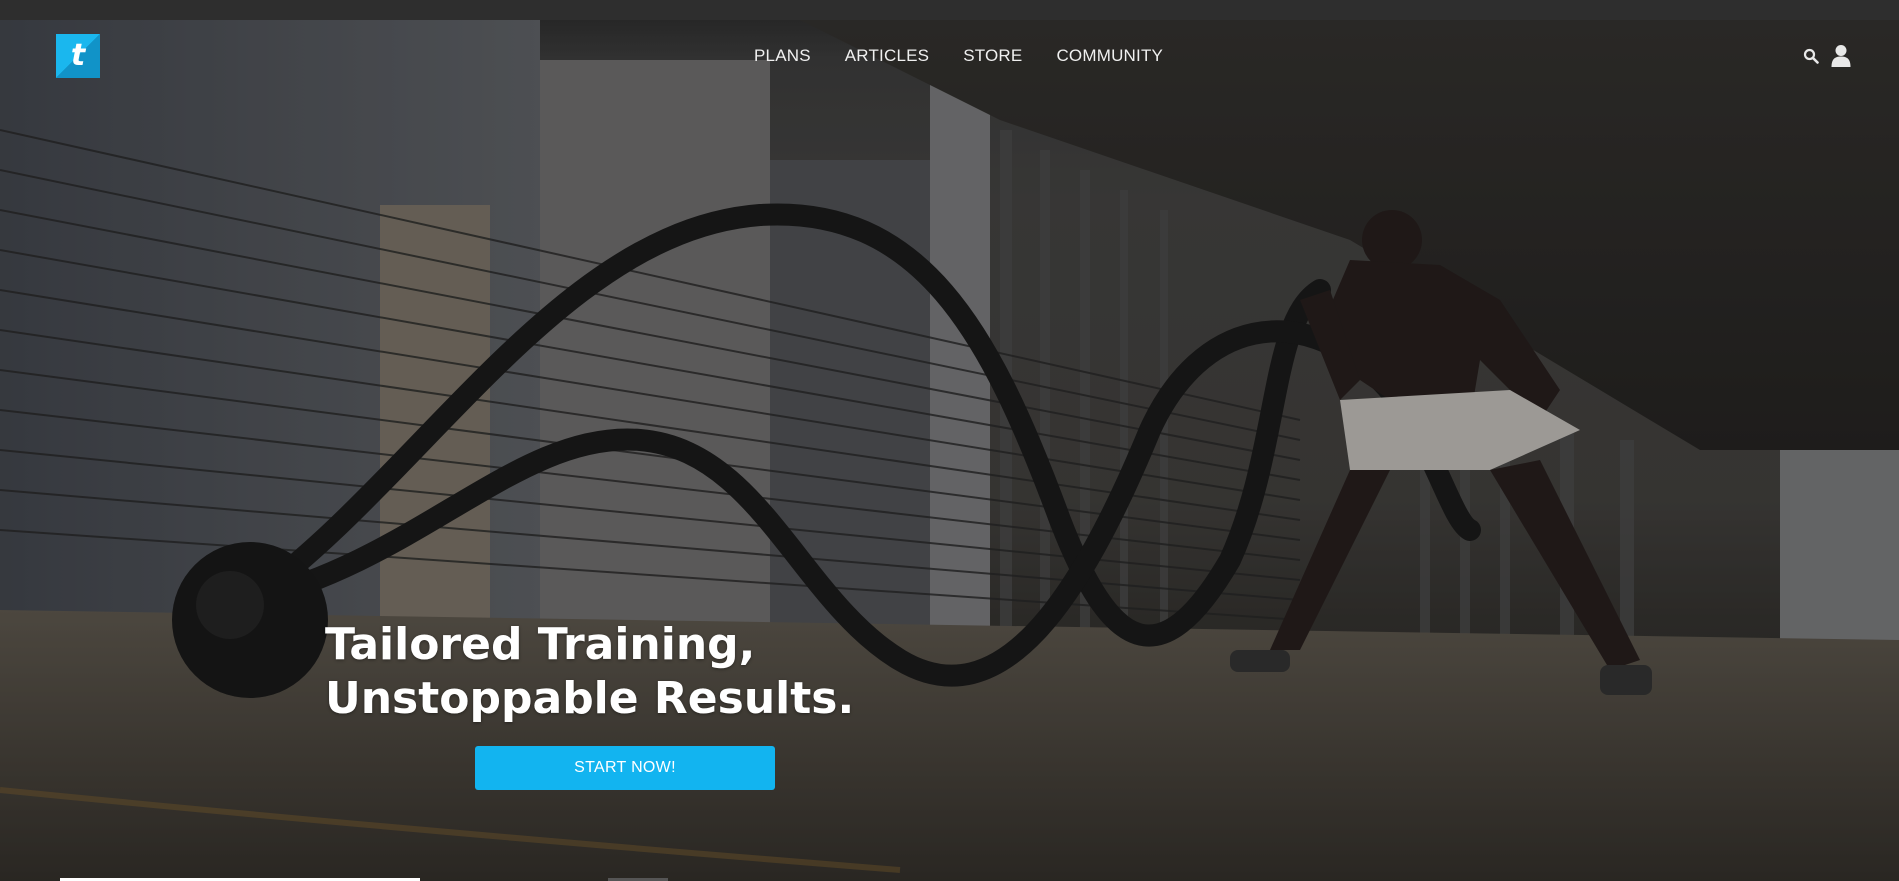 Image resolution: width=1899 pixels, height=881 pixels. Describe the element at coordinates (590, 698) in the screenshot. I see `hero-headline-line2: Unstoppable Results.` at that location.